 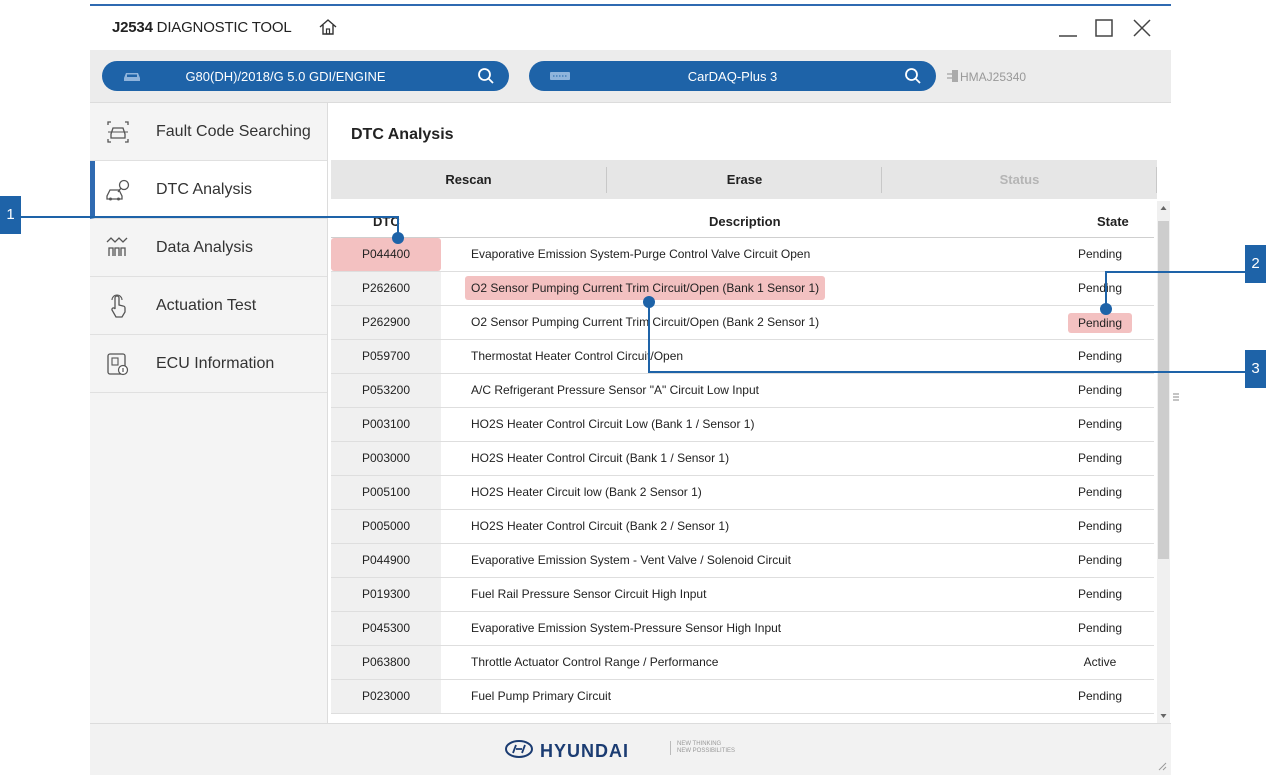 What do you see at coordinates (233, 131) in the screenshot?
I see `sidebar-item-label: Fault Code Searching` at bounding box center [233, 131].